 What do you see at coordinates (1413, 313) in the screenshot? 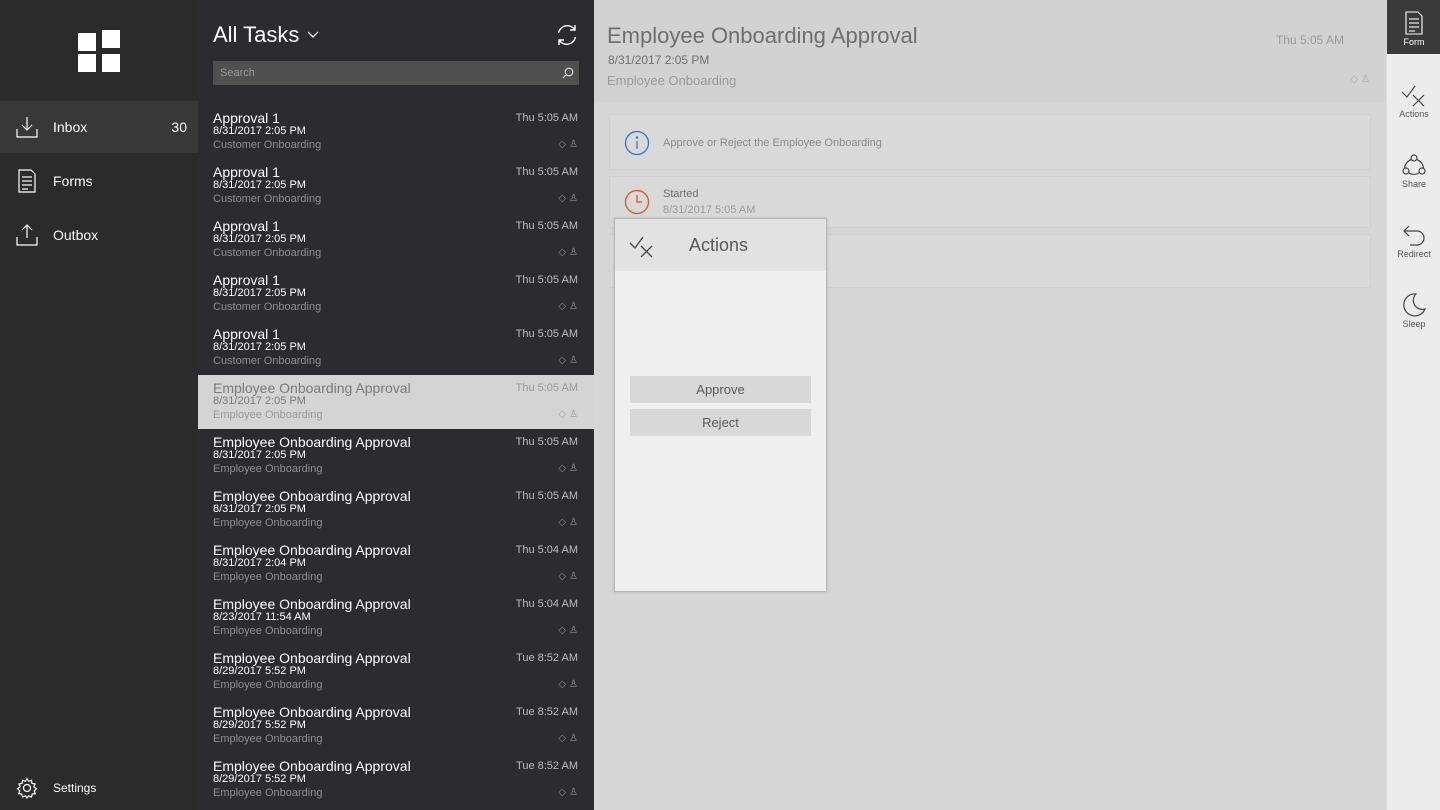
I see `sleep-command: Sleep` at bounding box center [1413, 313].